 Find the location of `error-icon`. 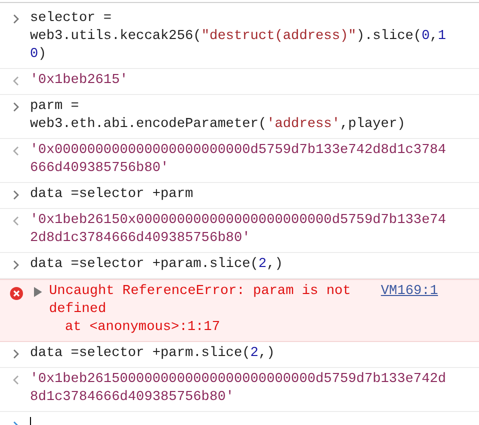

error-icon is located at coordinates (16, 293).